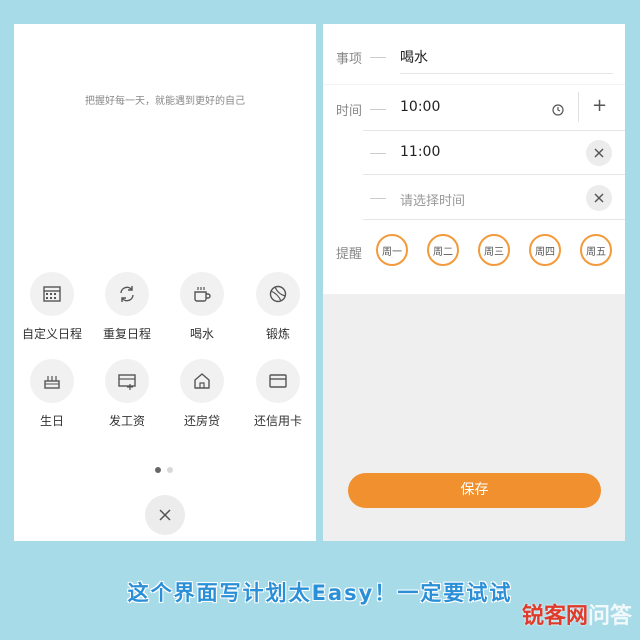 The height and width of the screenshot is (640, 640). I want to click on grid-item-mortgage: 还房贷, so click(202, 394).